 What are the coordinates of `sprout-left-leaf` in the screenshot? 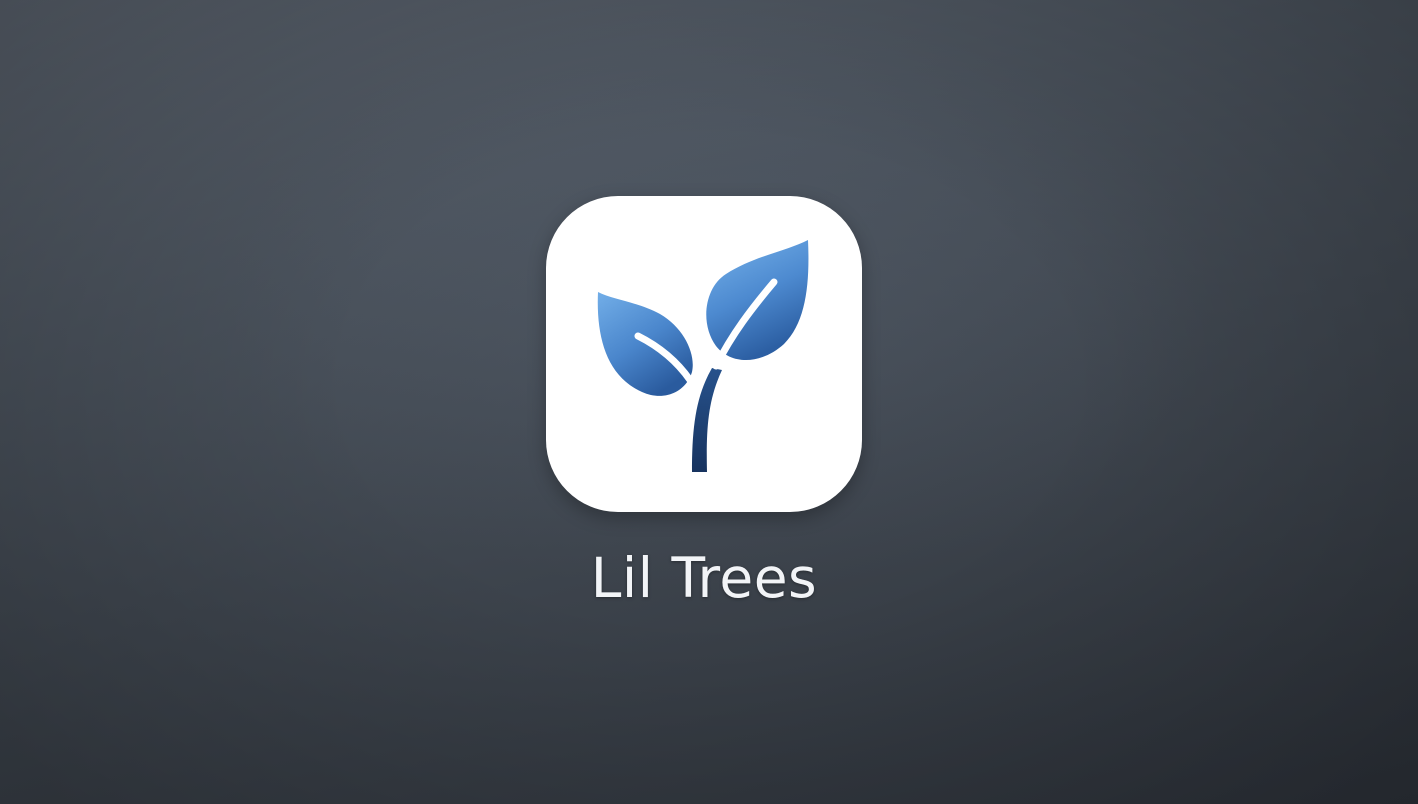 It's located at (645, 344).